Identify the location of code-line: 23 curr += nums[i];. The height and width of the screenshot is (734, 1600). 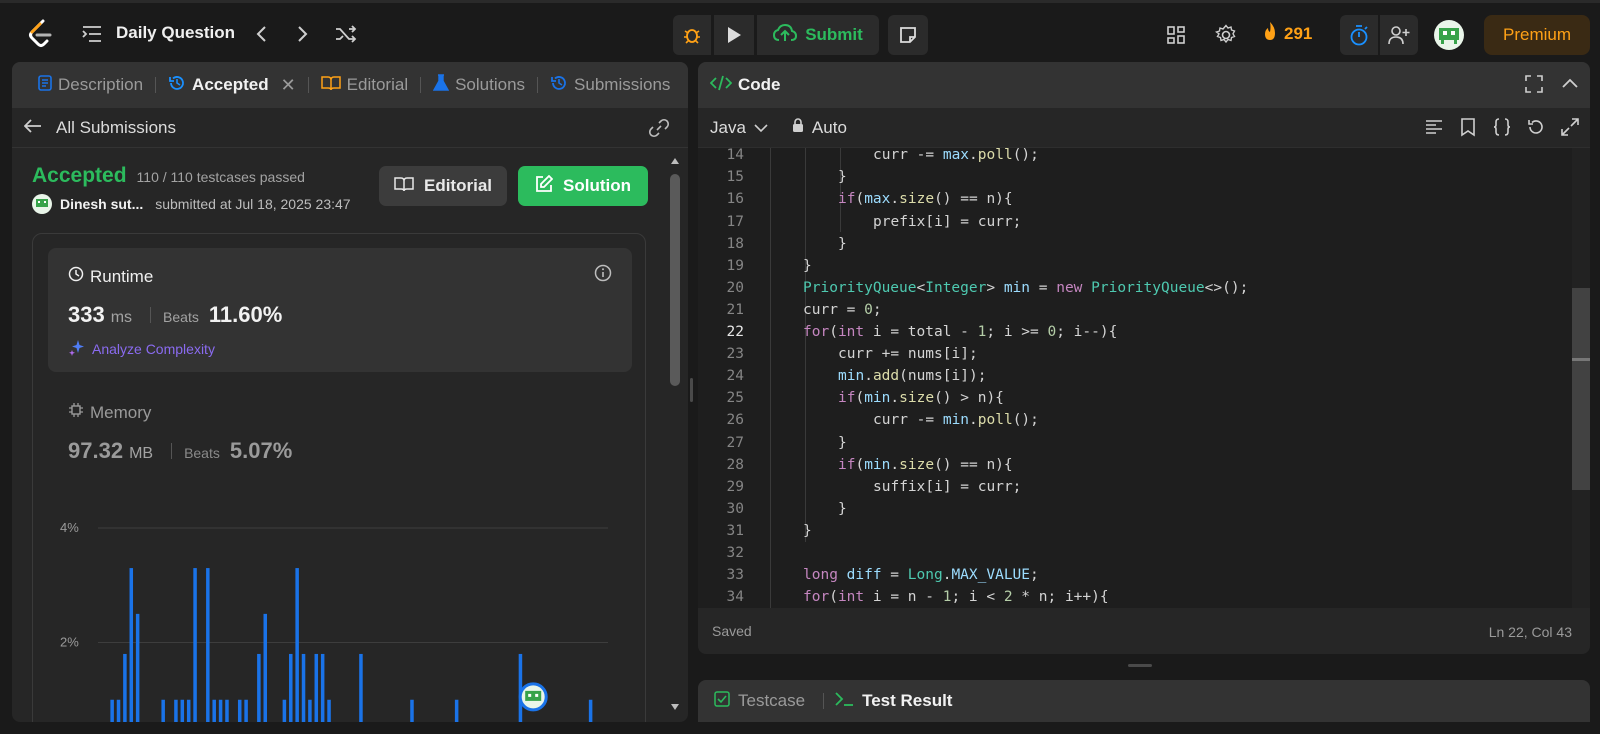
(1138, 354).